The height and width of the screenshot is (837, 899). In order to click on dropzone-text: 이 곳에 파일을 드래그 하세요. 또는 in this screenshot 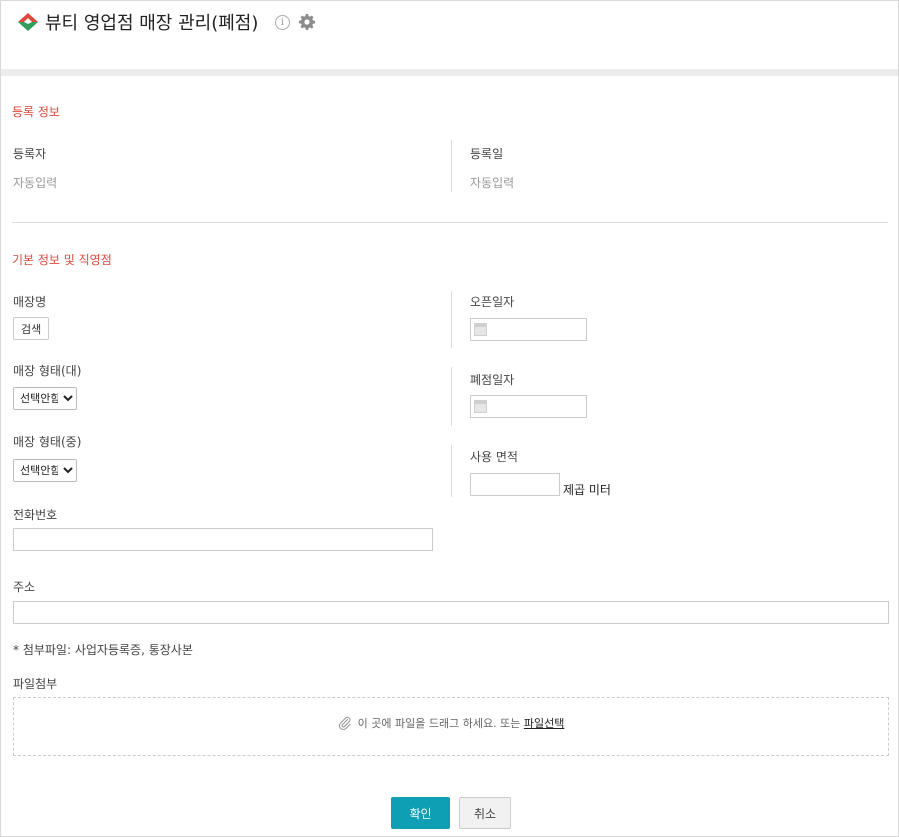, I will do `click(439, 723)`.